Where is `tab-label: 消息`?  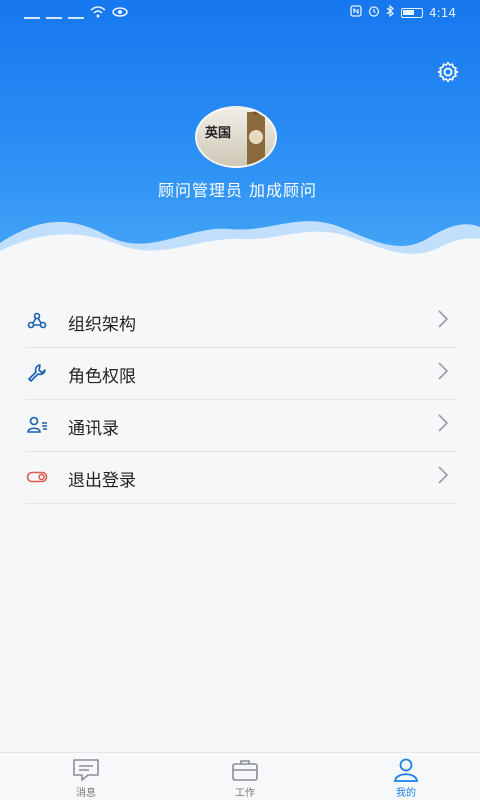
tab-label: 消息 is located at coordinates (86, 793).